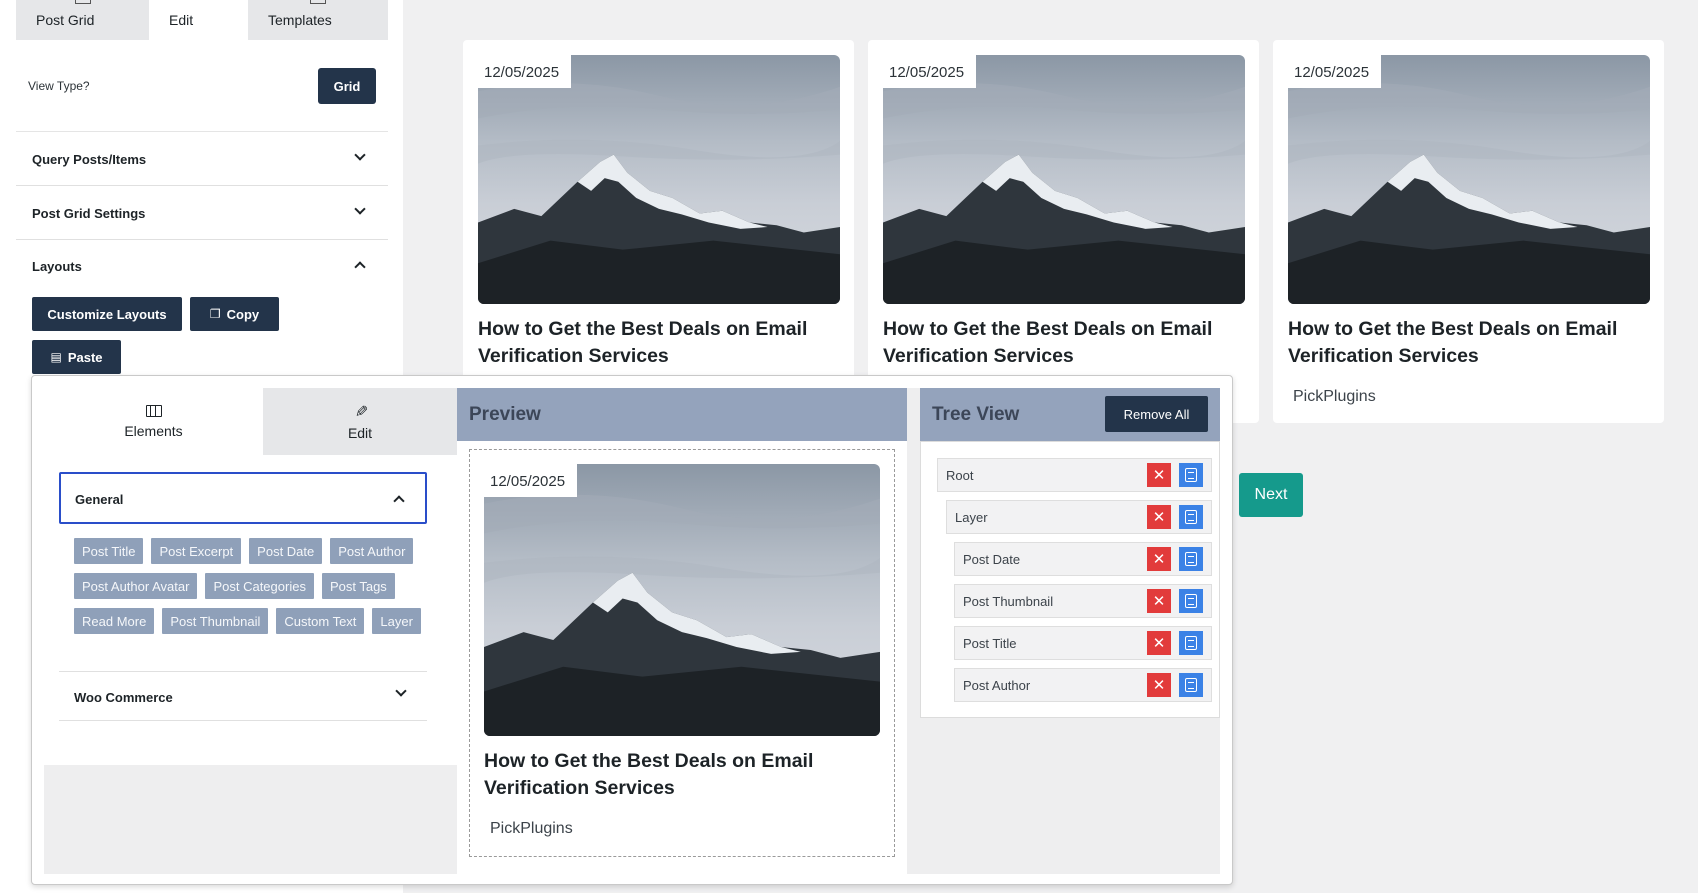 The image size is (1698, 893). I want to click on tab-edit-element: ✎ Edit, so click(360, 421).